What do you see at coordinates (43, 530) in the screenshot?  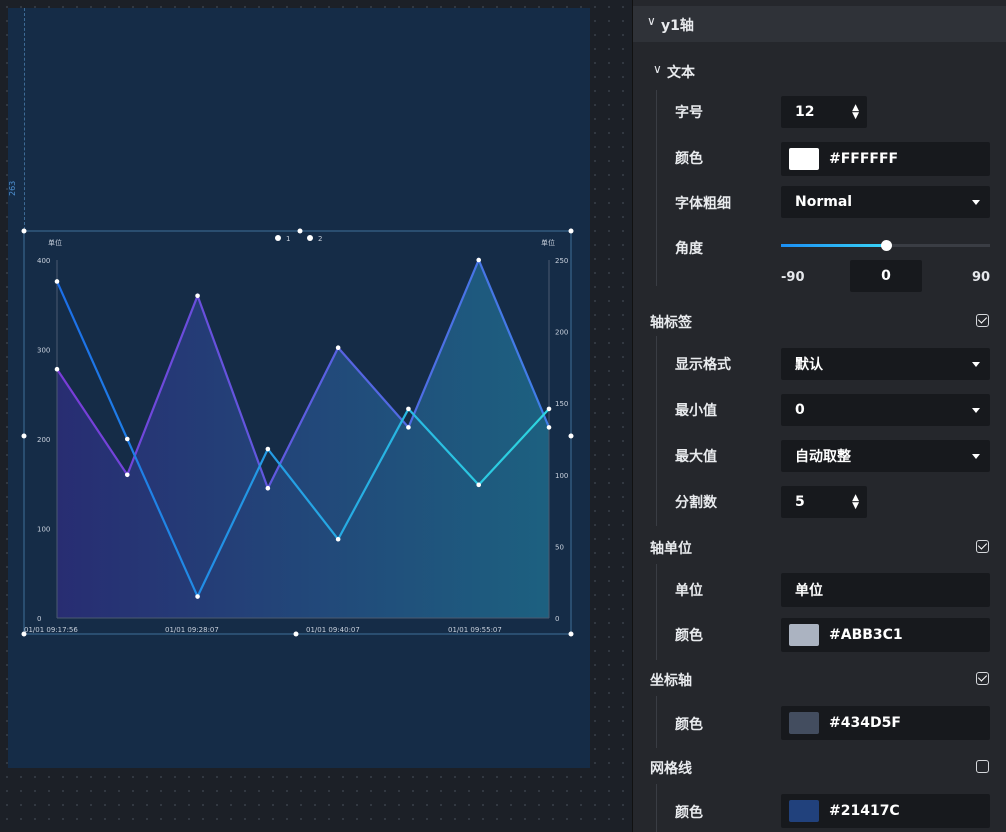 I see `y-left-tick-label: 100` at bounding box center [43, 530].